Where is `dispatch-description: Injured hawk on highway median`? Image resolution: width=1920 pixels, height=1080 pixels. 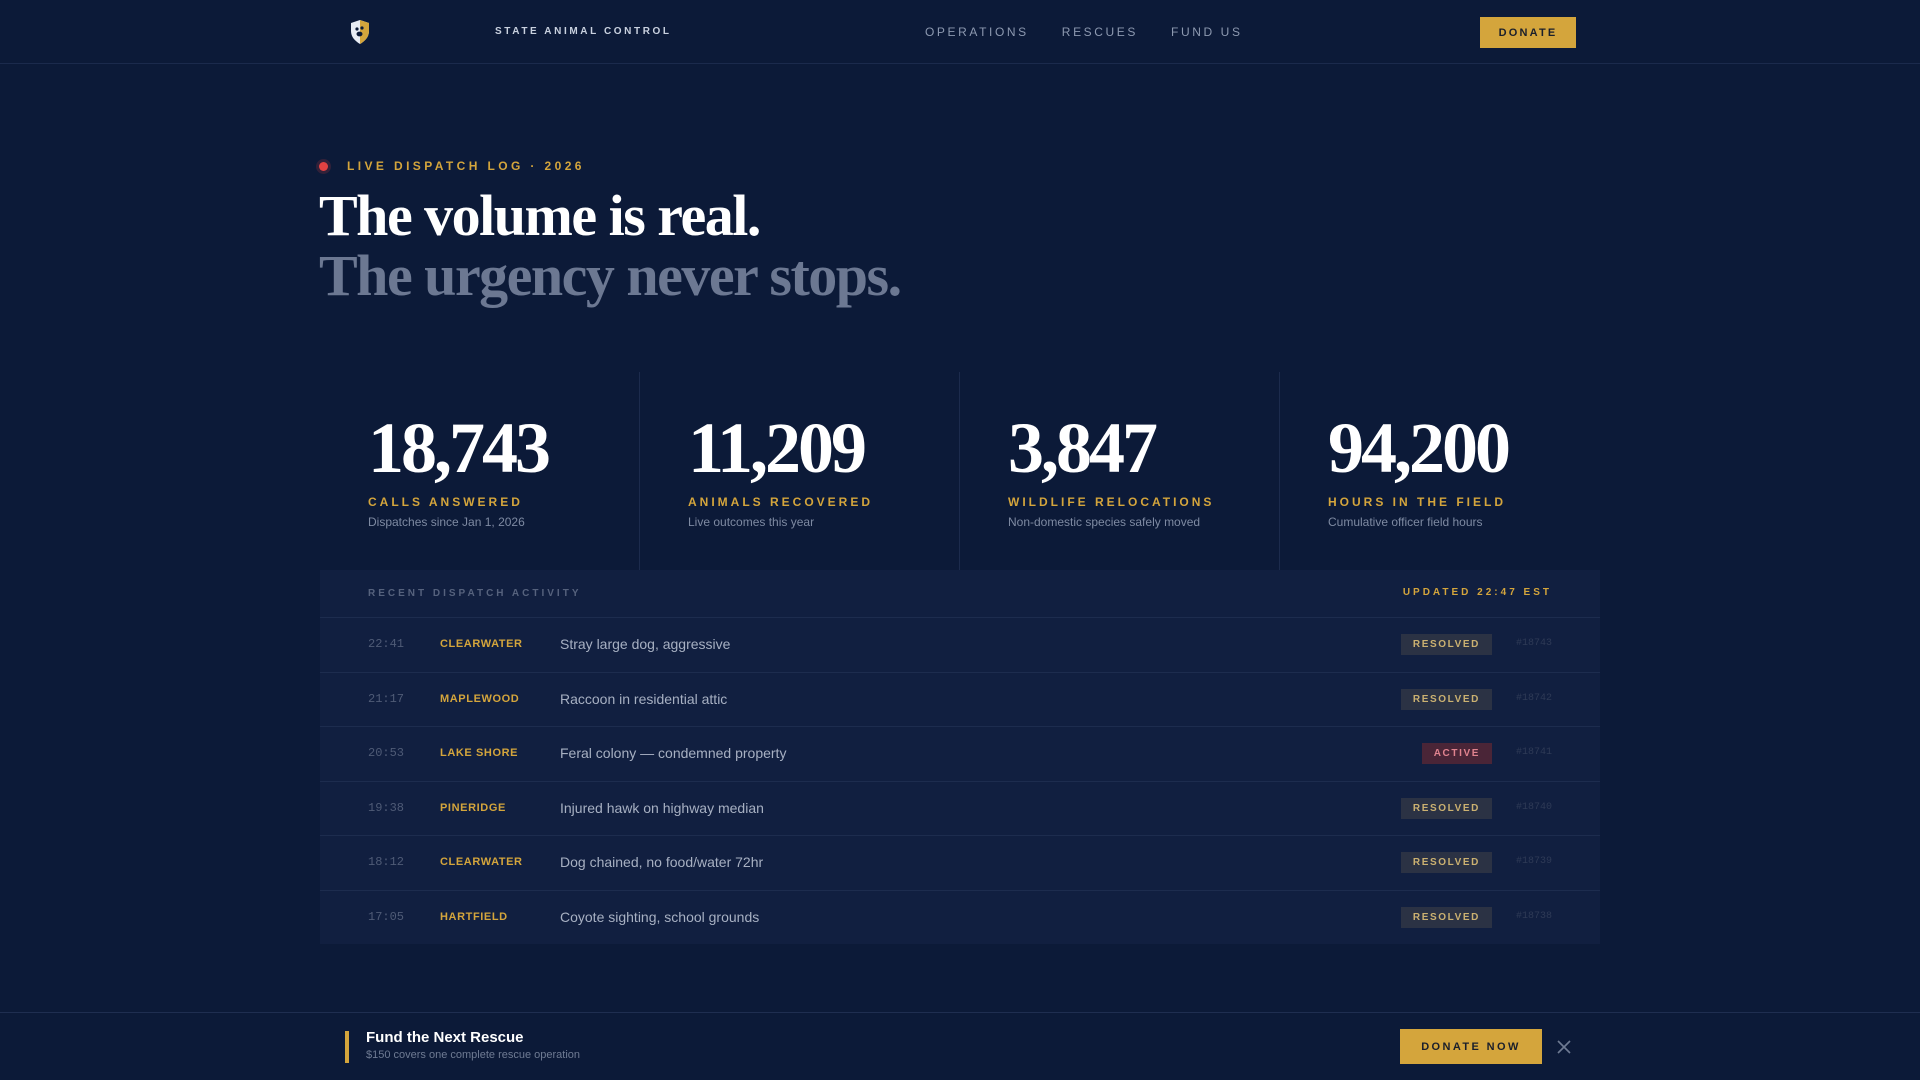 dispatch-description: Injured hawk on highway median is located at coordinates (662, 807).